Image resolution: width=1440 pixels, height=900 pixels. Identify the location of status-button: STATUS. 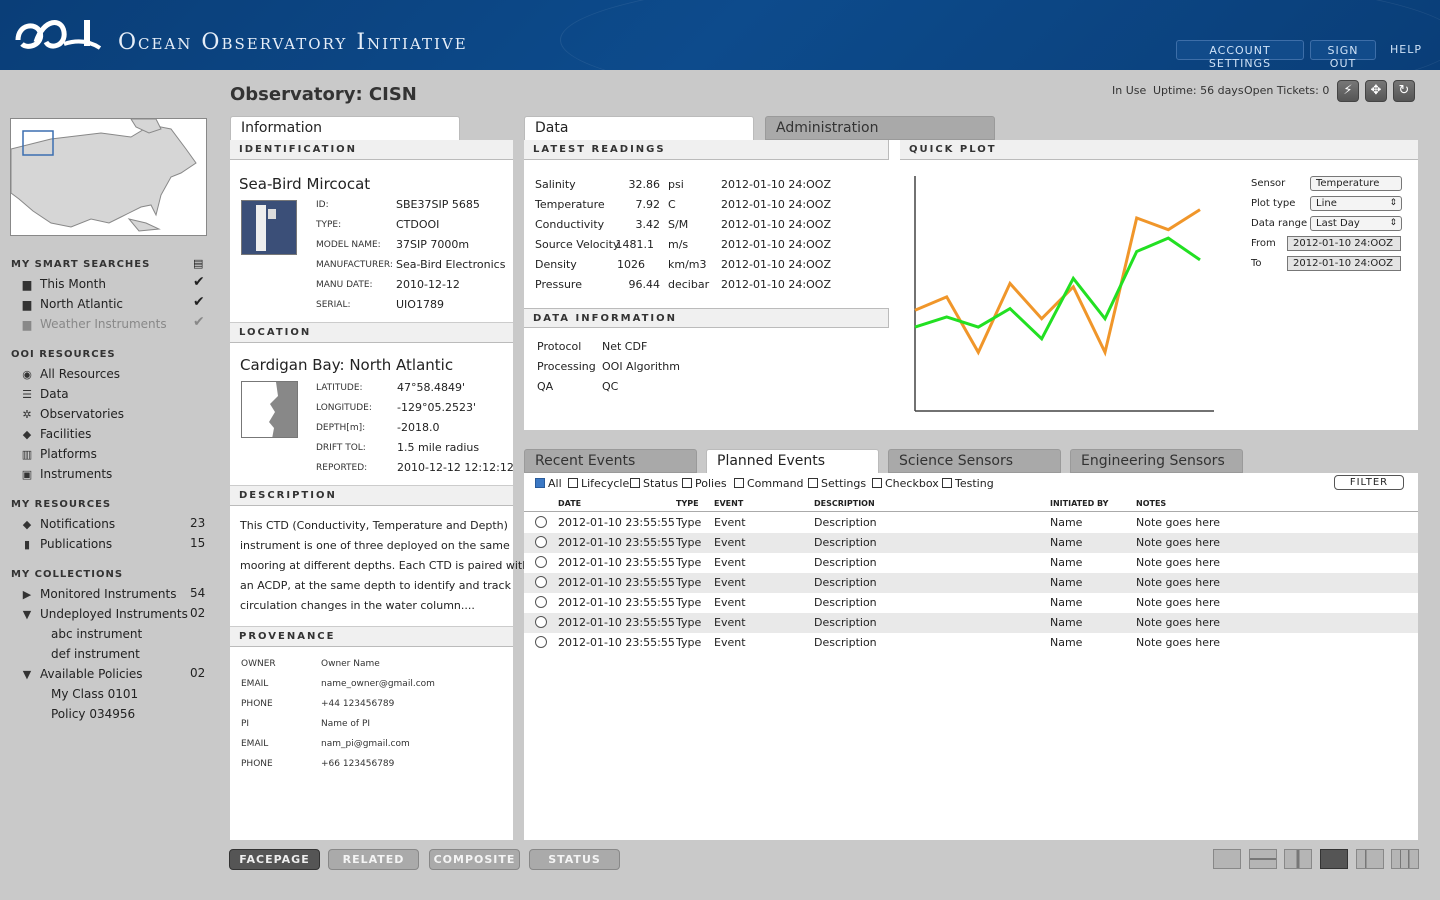
(574, 859).